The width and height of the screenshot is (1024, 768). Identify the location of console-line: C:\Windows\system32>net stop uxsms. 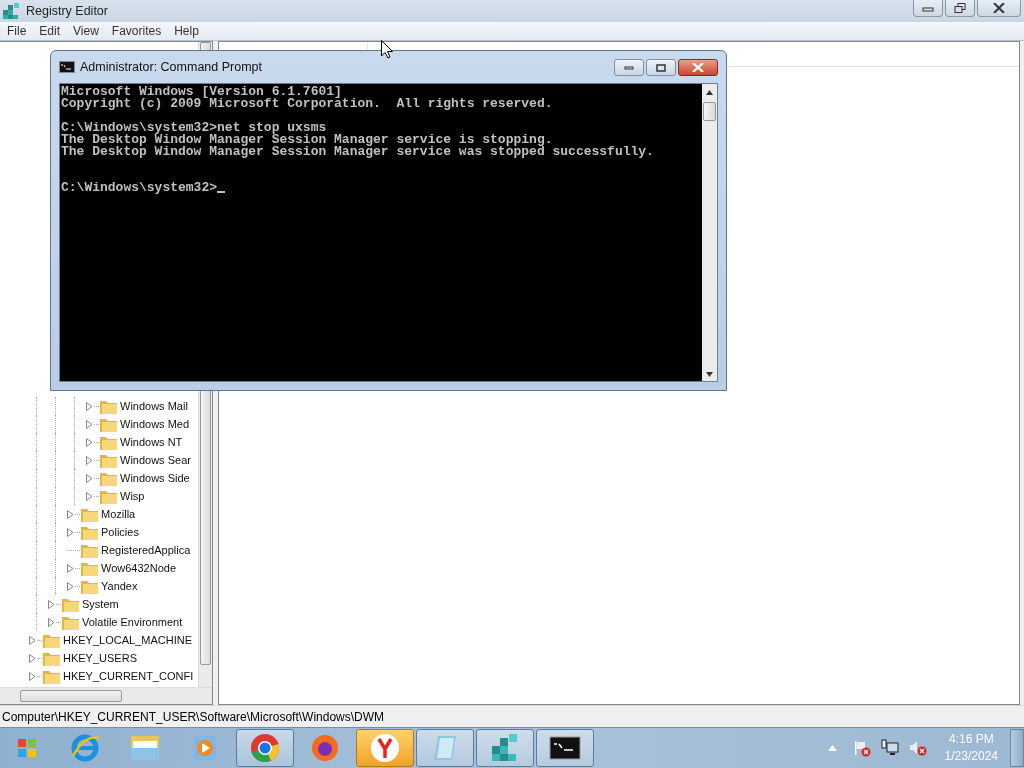
(194, 128).